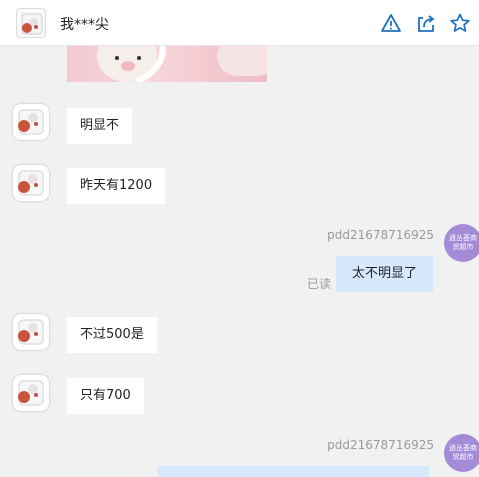  I want to click on star-icon, so click(460, 23).